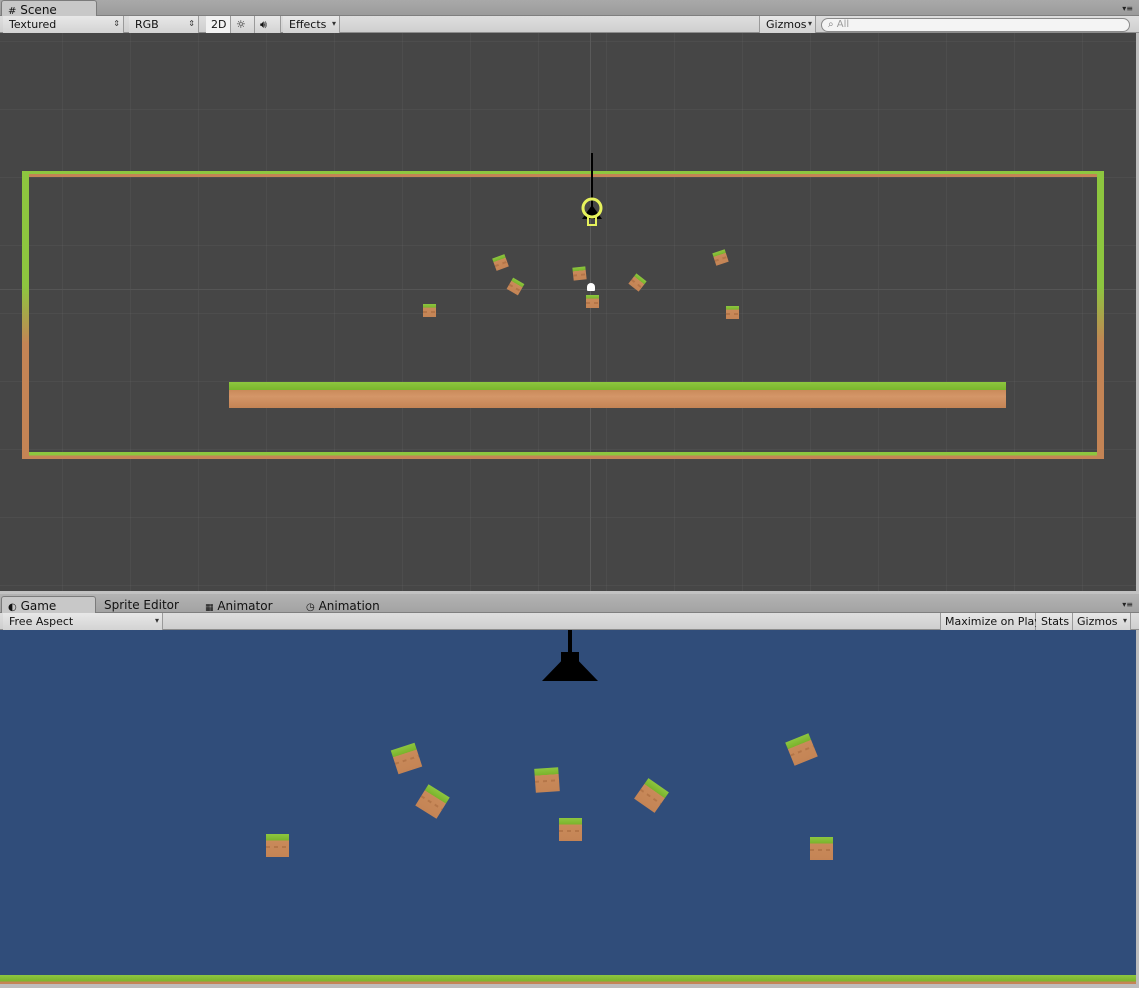 This screenshot has height=988, width=1139. Describe the element at coordinates (591, 287) in the screenshot. I see `pivot-handle-icon` at that location.